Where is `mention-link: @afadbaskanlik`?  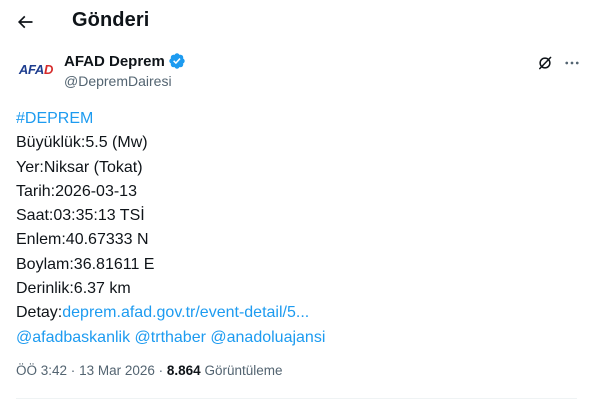
mention-link: @afadbaskanlik is located at coordinates (73, 337).